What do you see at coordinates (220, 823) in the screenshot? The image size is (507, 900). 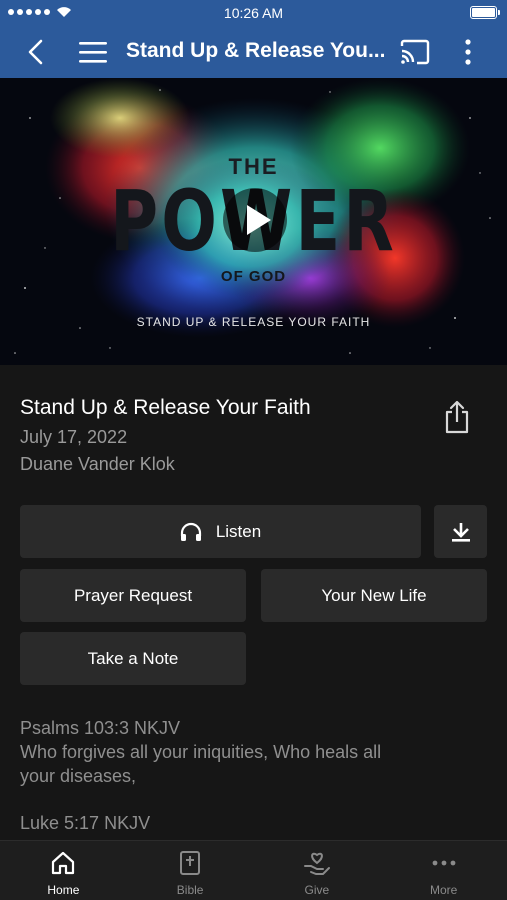 I see `scripture-item: Luke 5:17 NKJV` at bounding box center [220, 823].